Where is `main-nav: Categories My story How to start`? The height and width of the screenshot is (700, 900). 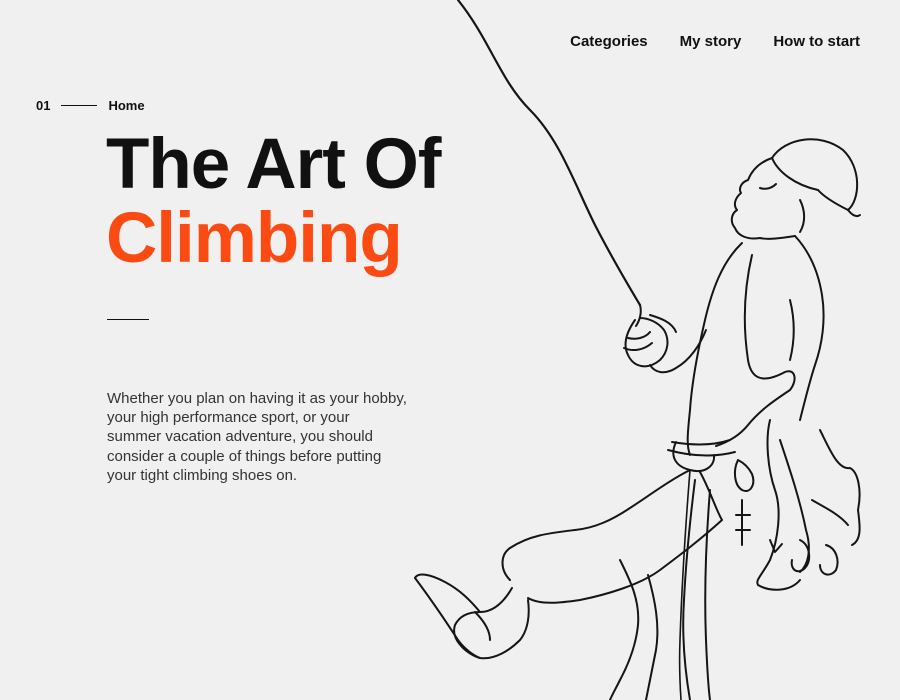
main-nav: Categories My story How to start is located at coordinates (715, 41).